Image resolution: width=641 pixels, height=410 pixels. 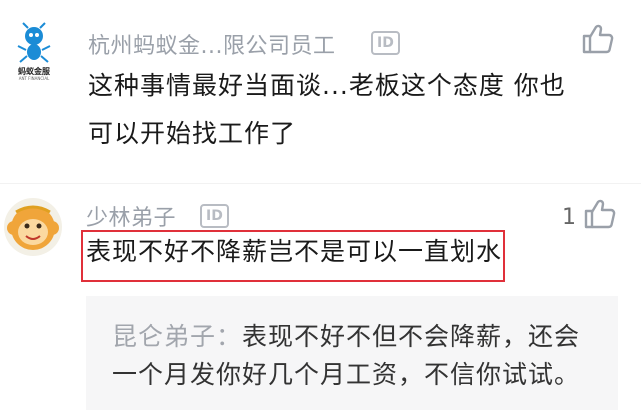 I want to click on monkey-avatar-icon, so click(x=33, y=227).